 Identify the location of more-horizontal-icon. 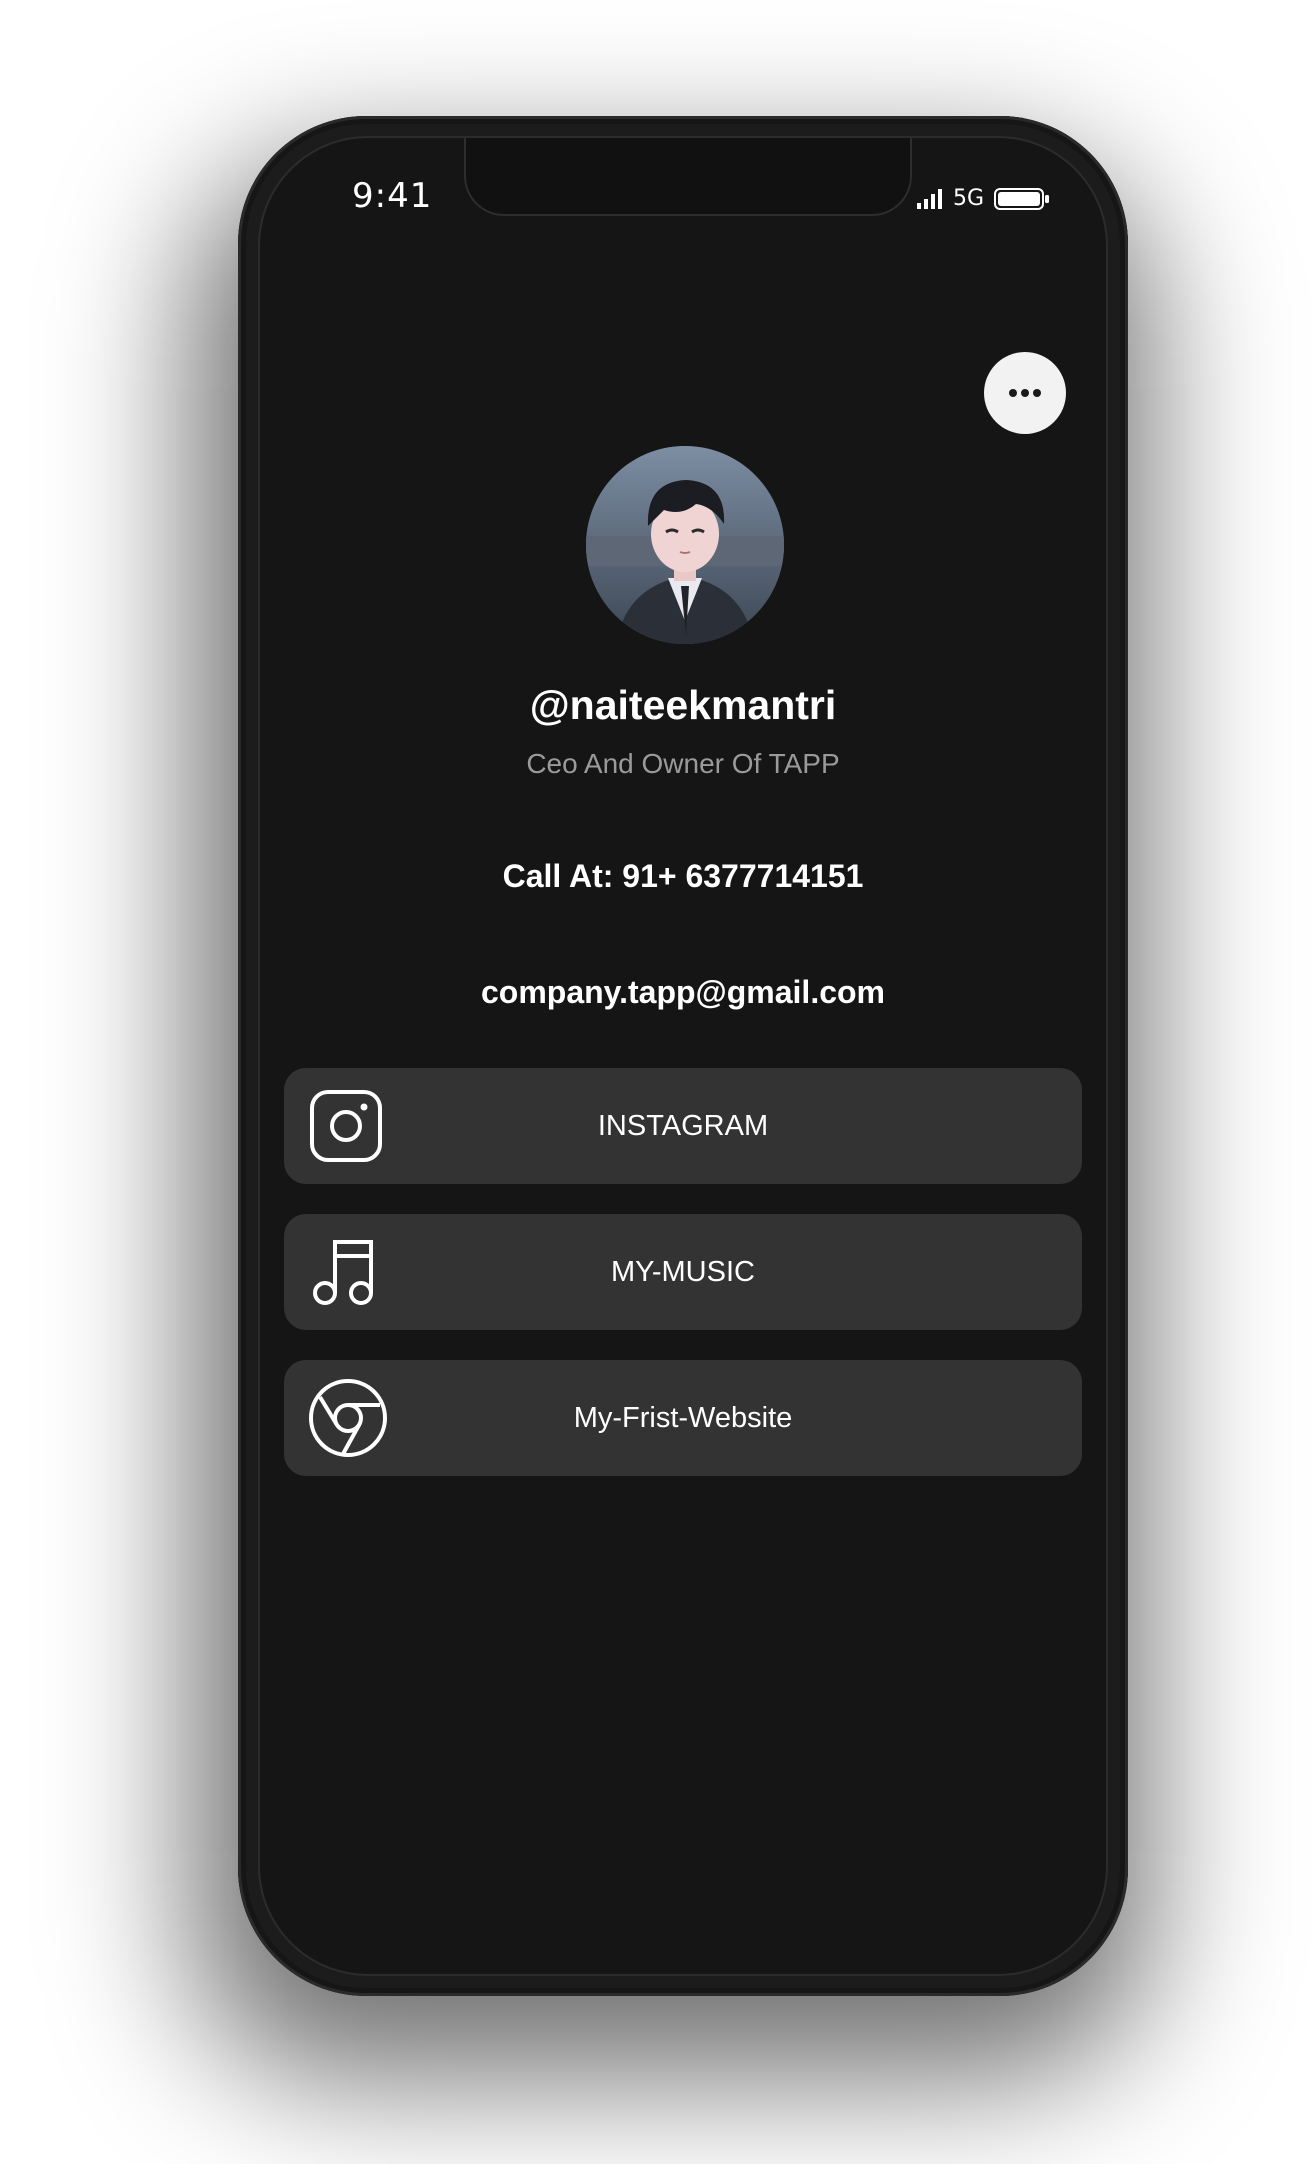
(1025, 393).